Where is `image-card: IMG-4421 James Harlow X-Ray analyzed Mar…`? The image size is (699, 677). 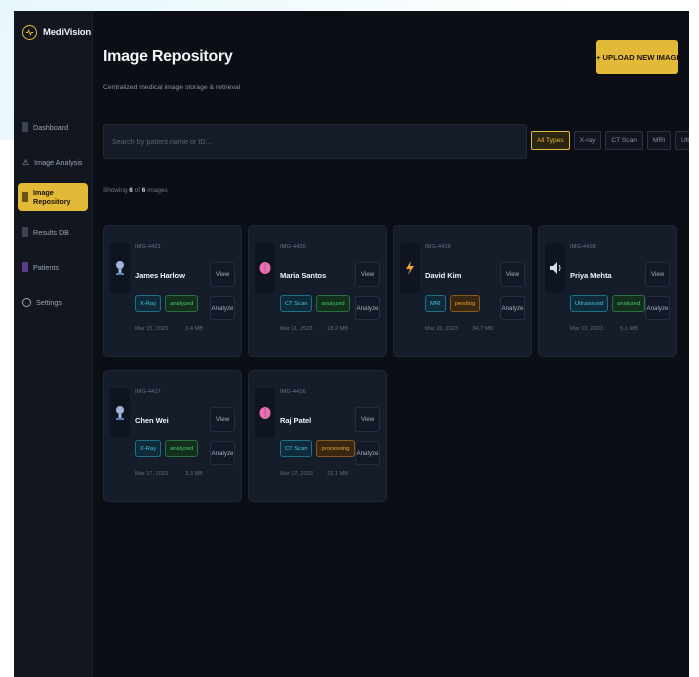 image-card: IMG-4421 James Harlow X-Ray analyzed Mar… is located at coordinates (172, 291).